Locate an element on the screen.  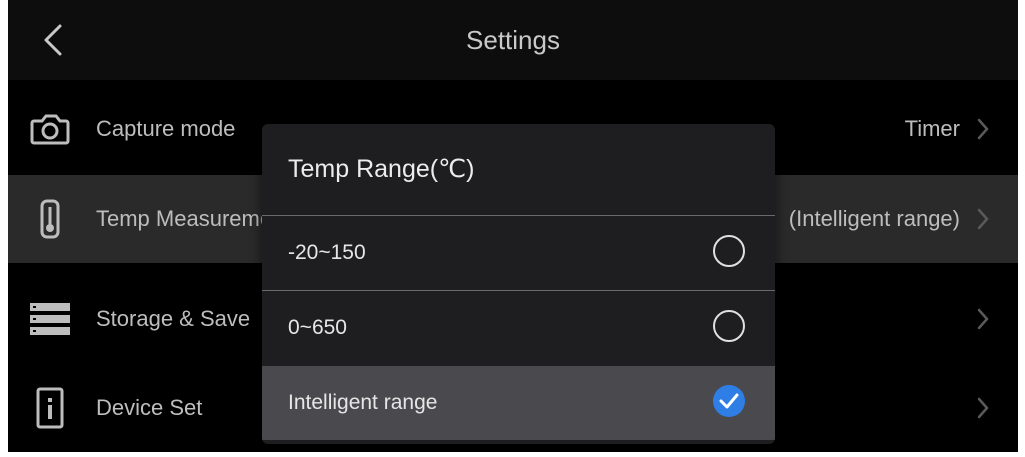
chevron-left-icon is located at coordinates (53, 40).